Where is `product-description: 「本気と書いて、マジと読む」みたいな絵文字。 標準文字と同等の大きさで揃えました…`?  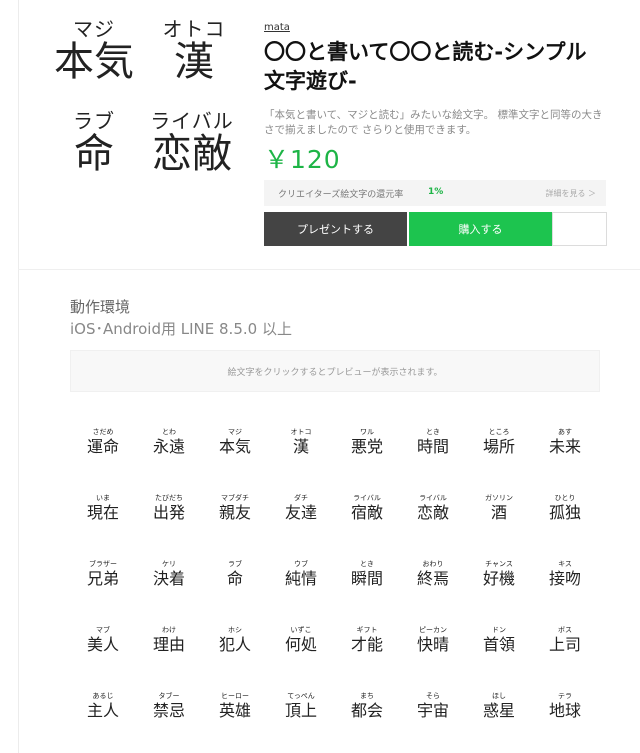
product-description: 「本気と書いて、マジと読む」みたいな絵文字。 標準文字と同等の大きさで揃えました… is located at coordinates (433, 122).